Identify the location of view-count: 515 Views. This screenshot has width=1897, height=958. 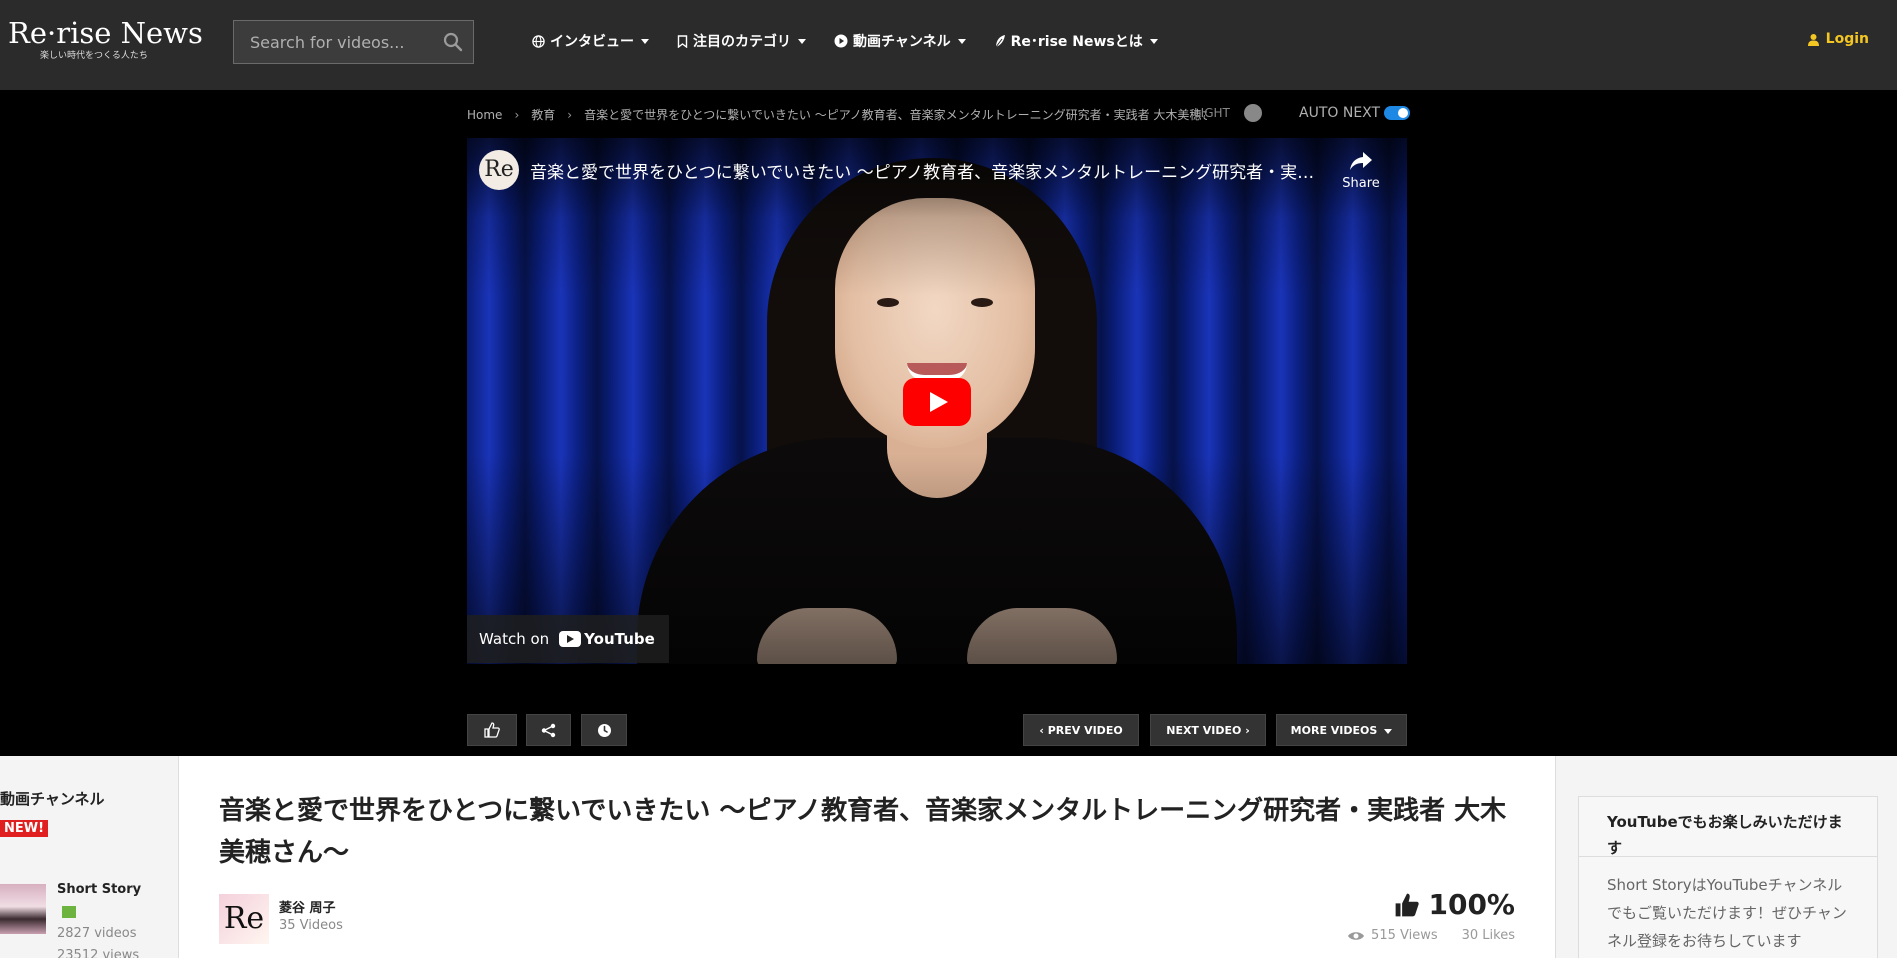
(1404, 935).